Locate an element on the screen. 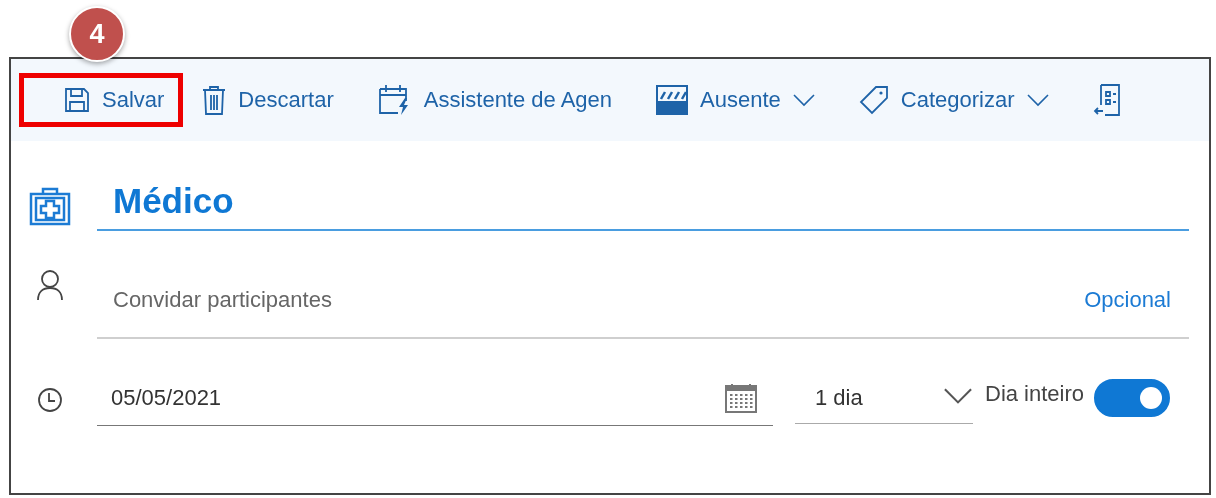  tag-button: Categorizar is located at coordinates (954, 100).